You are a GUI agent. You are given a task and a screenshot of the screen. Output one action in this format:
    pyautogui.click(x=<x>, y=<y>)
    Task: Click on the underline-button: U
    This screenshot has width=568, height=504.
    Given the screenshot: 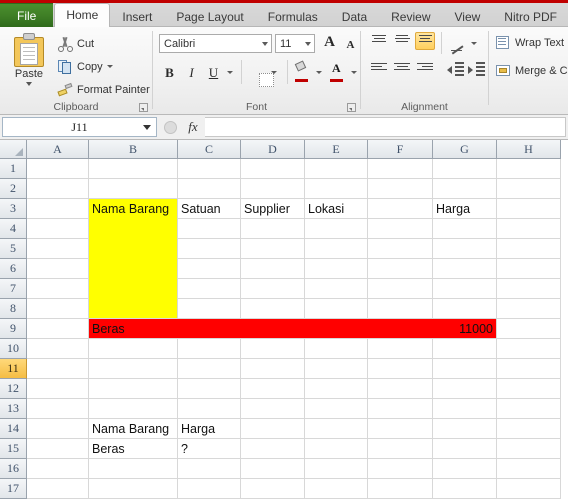 What is the action you would take?
    pyautogui.click(x=213, y=72)
    